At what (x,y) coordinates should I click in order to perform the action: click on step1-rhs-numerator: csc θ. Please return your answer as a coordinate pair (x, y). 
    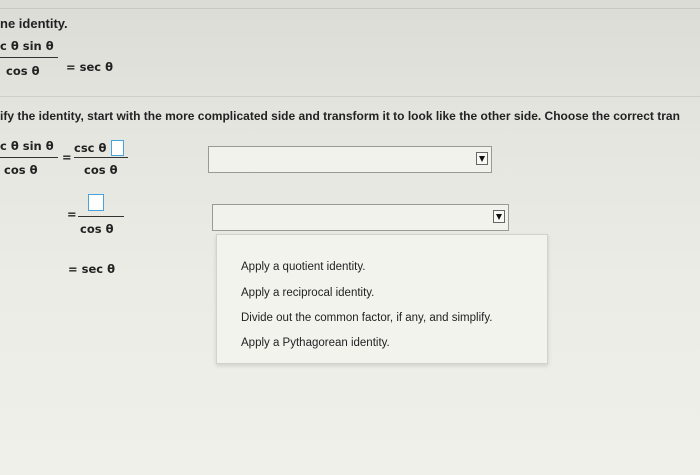
    Looking at the image, I should click on (99, 148).